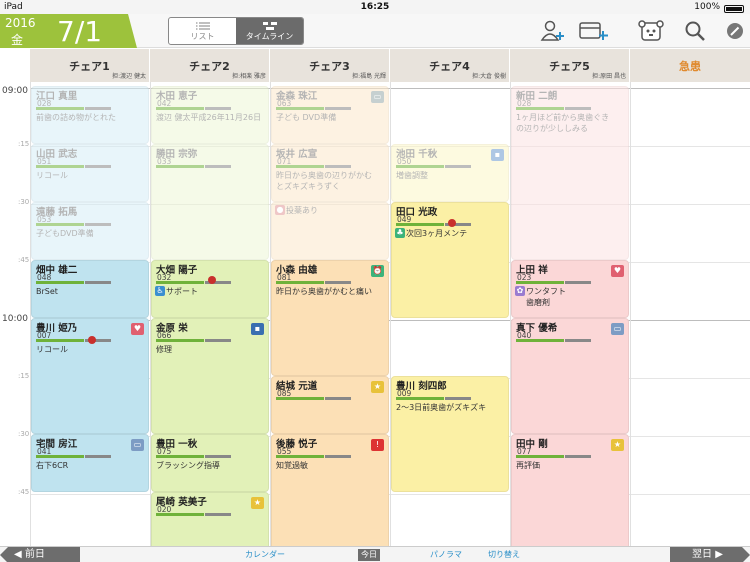 The image size is (750, 562). I want to click on alarm-icon: ⏰, so click(377, 271).